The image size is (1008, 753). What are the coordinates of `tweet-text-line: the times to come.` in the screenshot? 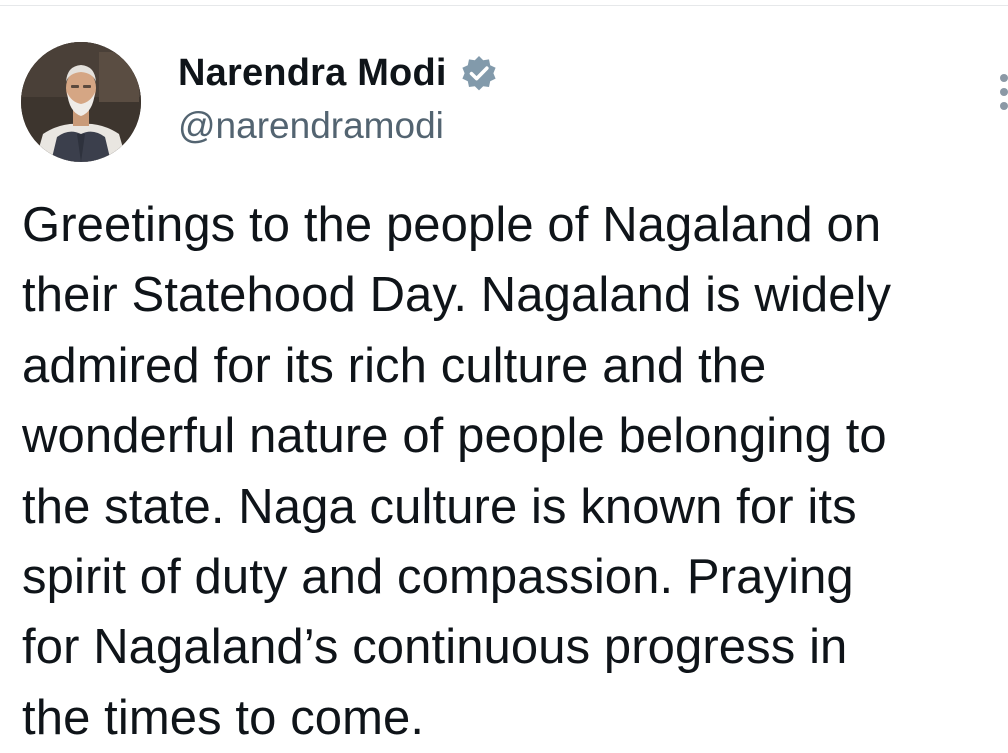 It's located at (223, 717).